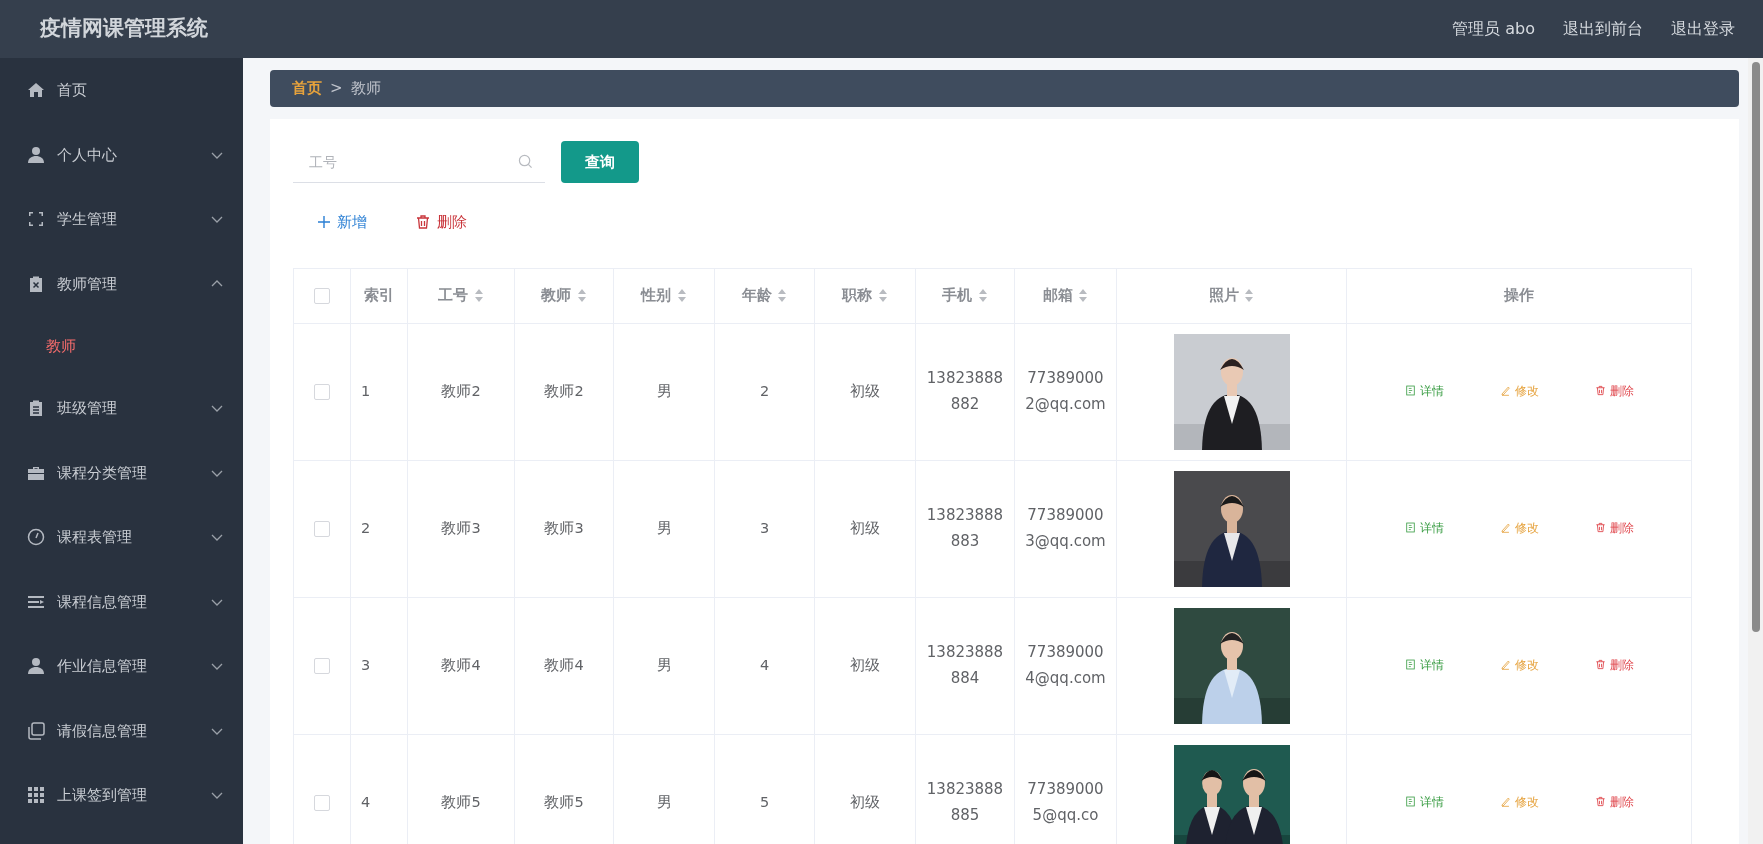 The image size is (1763, 844). What do you see at coordinates (764, 665) in the screenshot?
I see `table-cell: 4` at bounding box center [764, 665].